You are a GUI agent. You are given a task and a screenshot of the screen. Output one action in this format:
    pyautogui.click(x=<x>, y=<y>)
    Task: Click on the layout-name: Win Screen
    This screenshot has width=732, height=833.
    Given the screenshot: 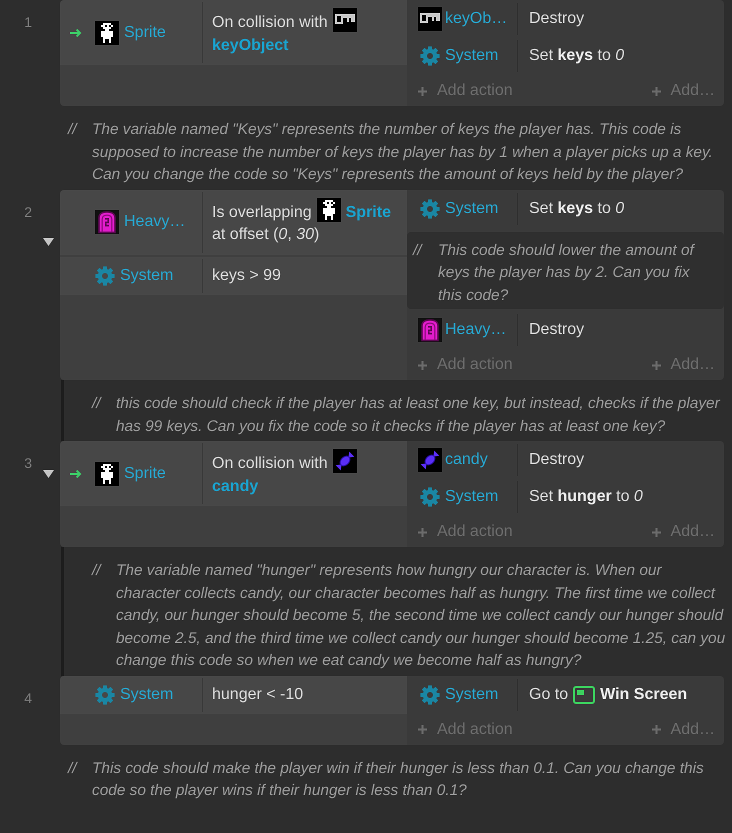 What is the action you would take?
    pyautogui.click(x=644, y=694)
    